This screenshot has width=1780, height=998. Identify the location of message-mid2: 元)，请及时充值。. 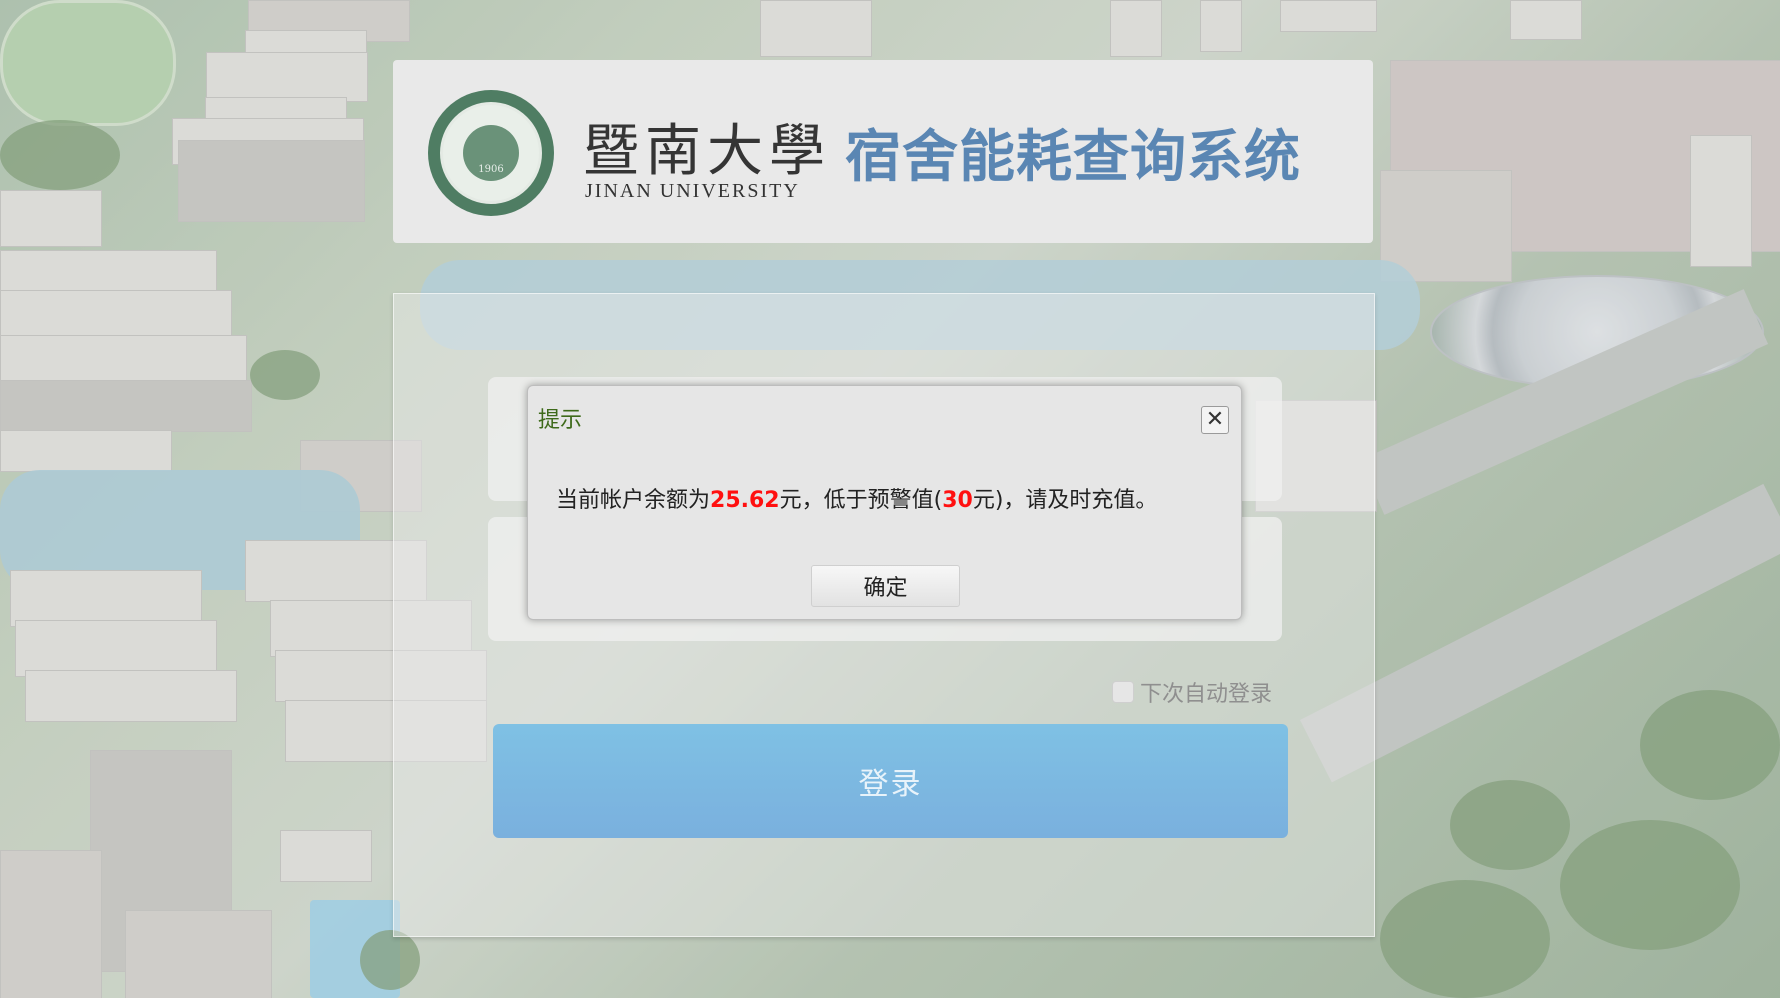
(1065, 500).